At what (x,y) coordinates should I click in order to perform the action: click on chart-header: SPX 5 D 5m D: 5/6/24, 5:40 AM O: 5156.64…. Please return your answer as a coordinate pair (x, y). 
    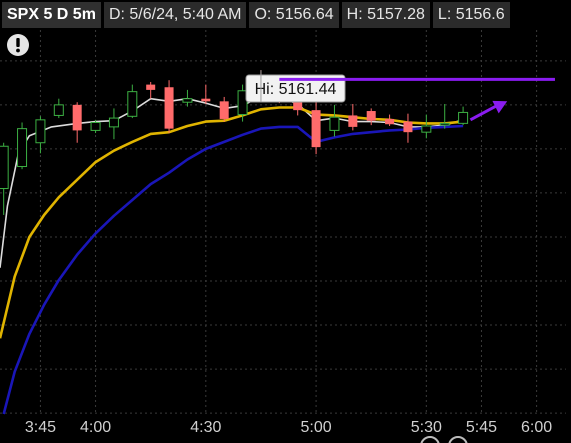
    Looking at the image, I should click on (285, 15).